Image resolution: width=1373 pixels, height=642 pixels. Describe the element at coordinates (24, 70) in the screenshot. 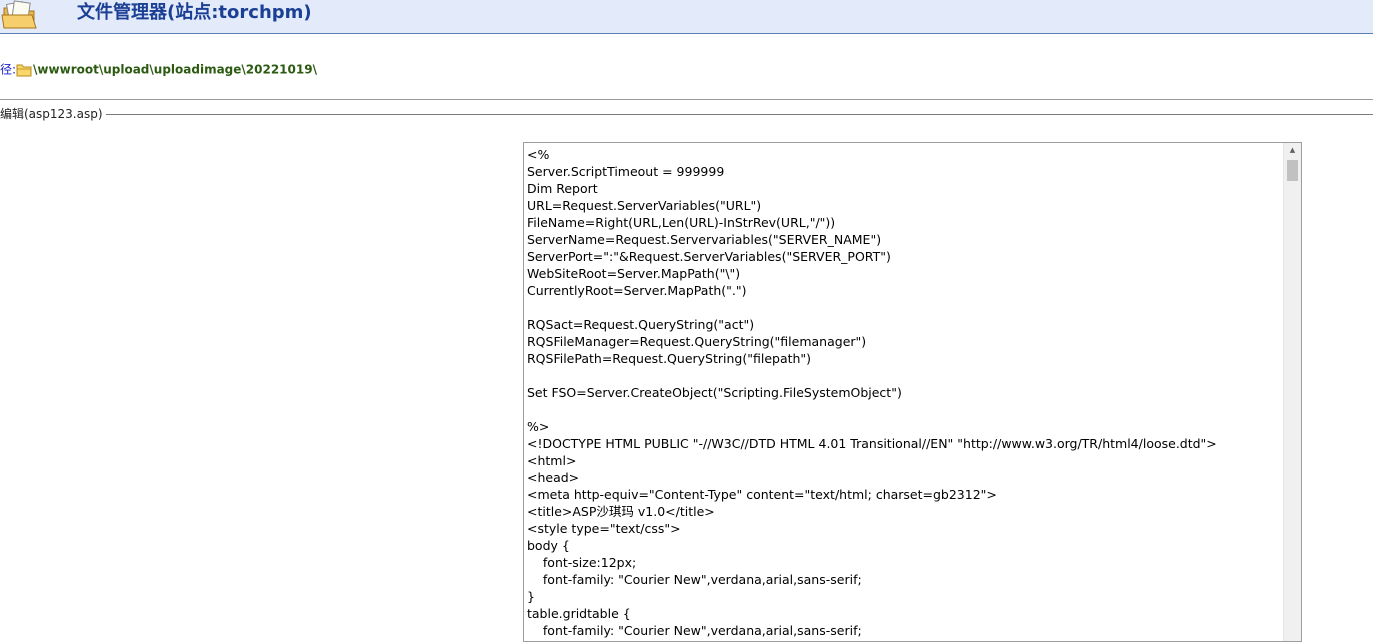

I see `folder-icon` at that location.